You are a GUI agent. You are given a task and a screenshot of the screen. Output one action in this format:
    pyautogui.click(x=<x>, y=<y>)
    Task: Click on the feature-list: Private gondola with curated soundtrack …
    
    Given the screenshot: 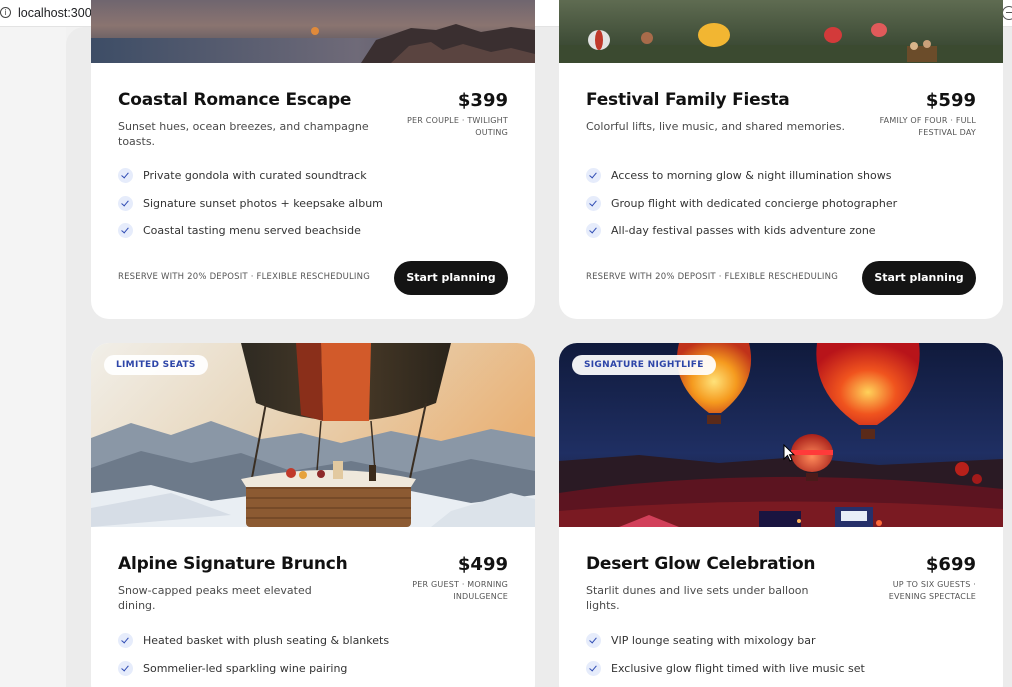 What is the action you would take?
    pyautogui.click(x=250, y=203)
    